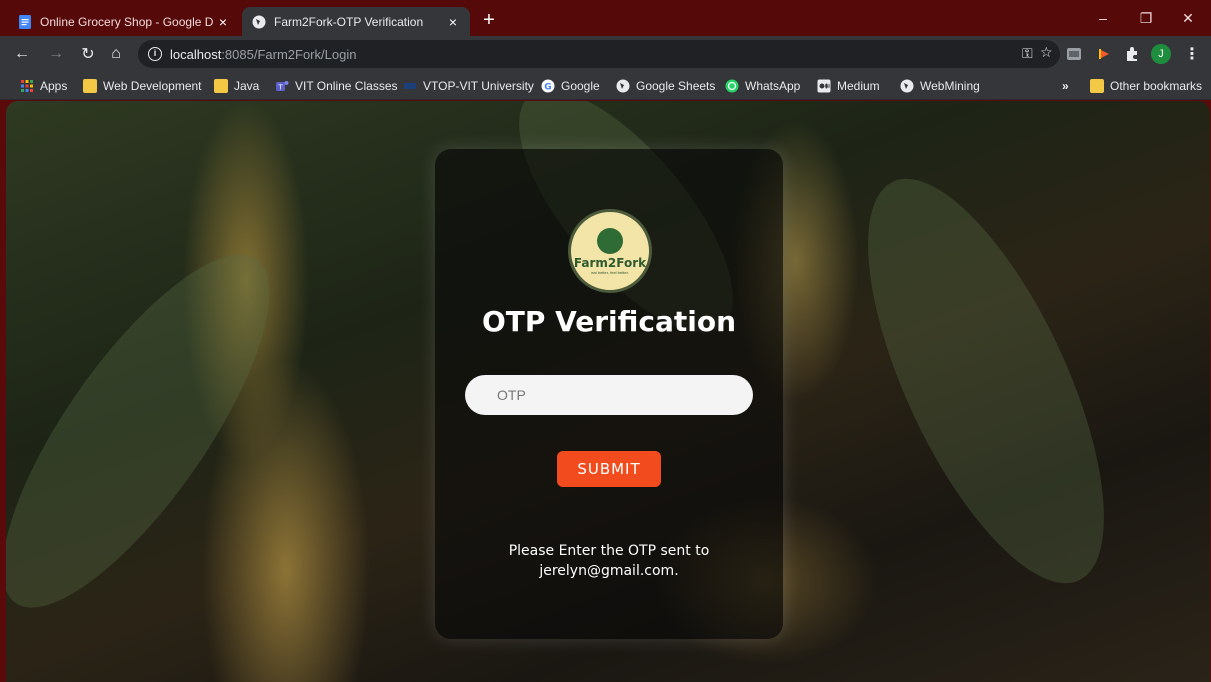 Image resolution: width=1211 pixels, height=682 pixels. Describe the element at coordinates (824, 86) in the screenshot. I see `medium-icon` at that location.